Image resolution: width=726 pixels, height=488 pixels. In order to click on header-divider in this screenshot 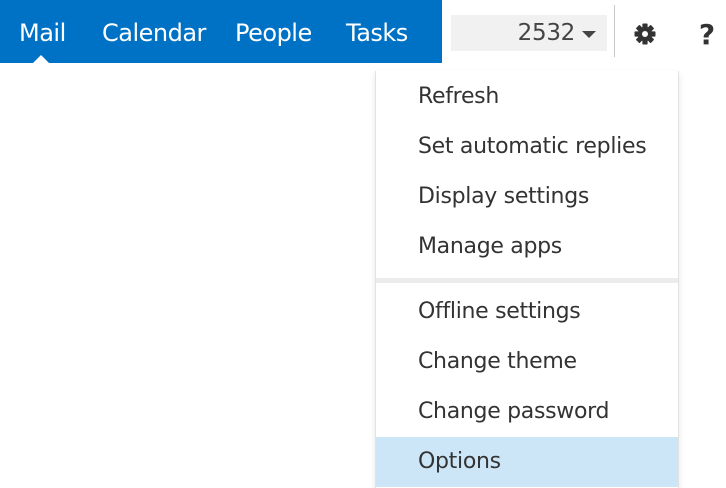, I will do `click(614, 31)`.